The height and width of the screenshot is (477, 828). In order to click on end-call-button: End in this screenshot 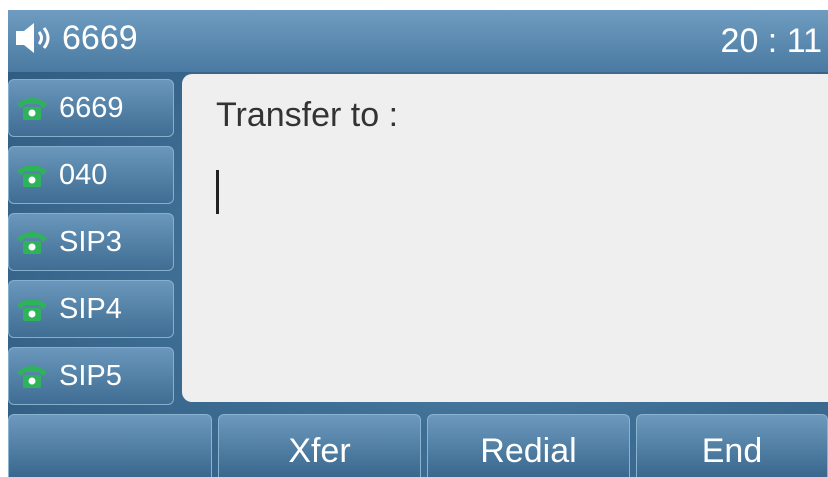, I will do `click(732, 445)`.